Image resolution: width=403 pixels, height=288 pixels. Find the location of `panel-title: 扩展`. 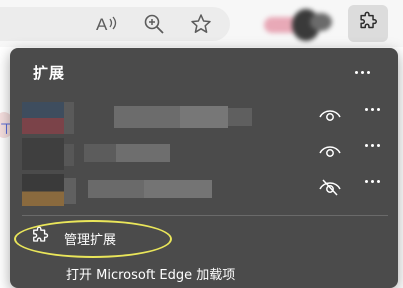

panel-title: 扩展 is located at coordinates (49, 73).